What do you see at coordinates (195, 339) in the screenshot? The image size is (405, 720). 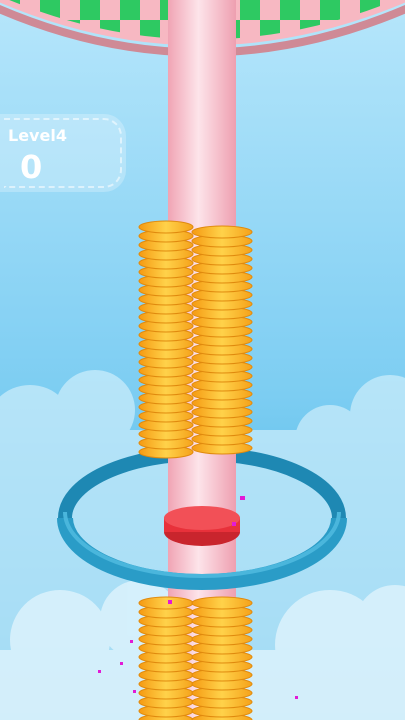 I see `coin-stack-upper` at bounding box center [195, 339].